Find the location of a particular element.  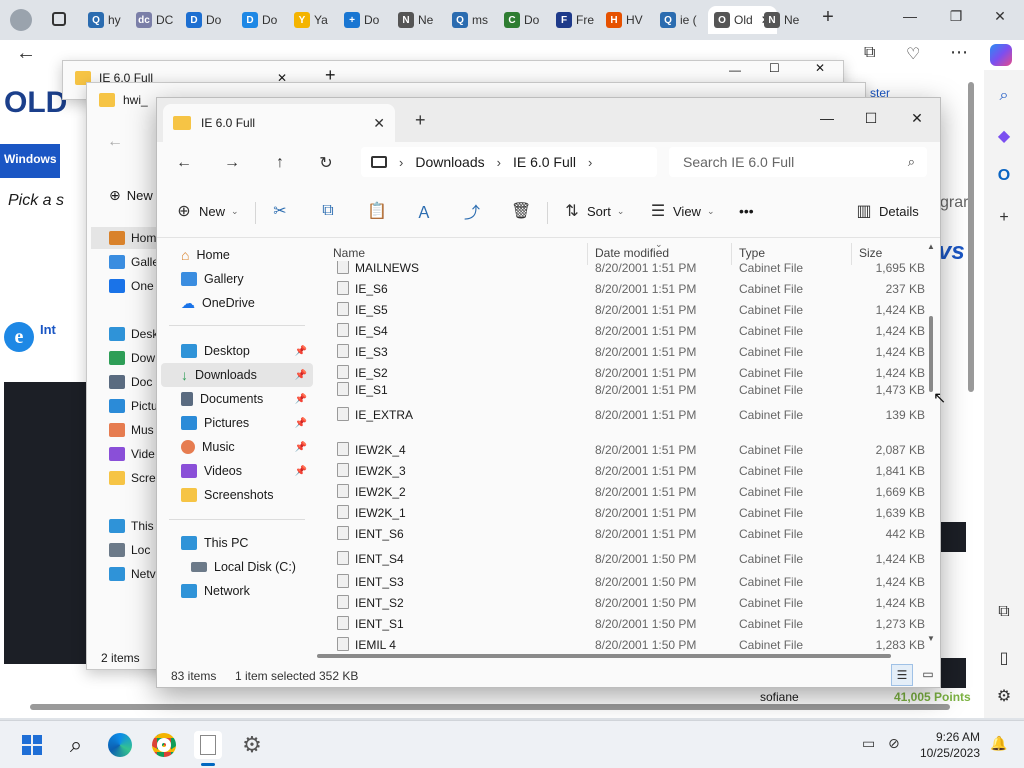

nav-item-documents: Documents 📌 is located at coordinates (237, 399).